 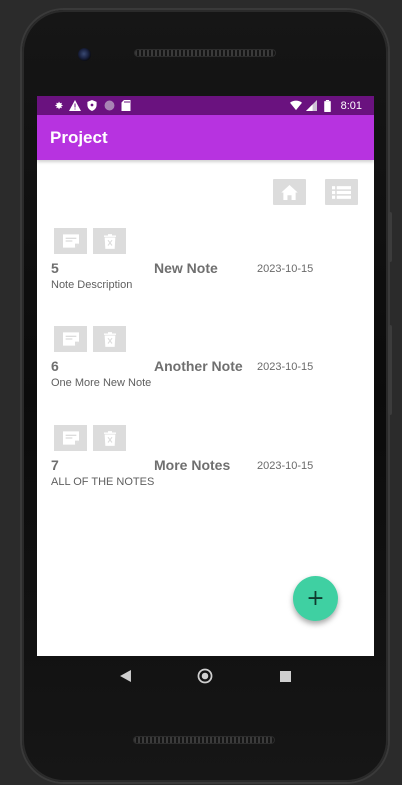 I want to click on recents-button, so click(x=285, y=676).